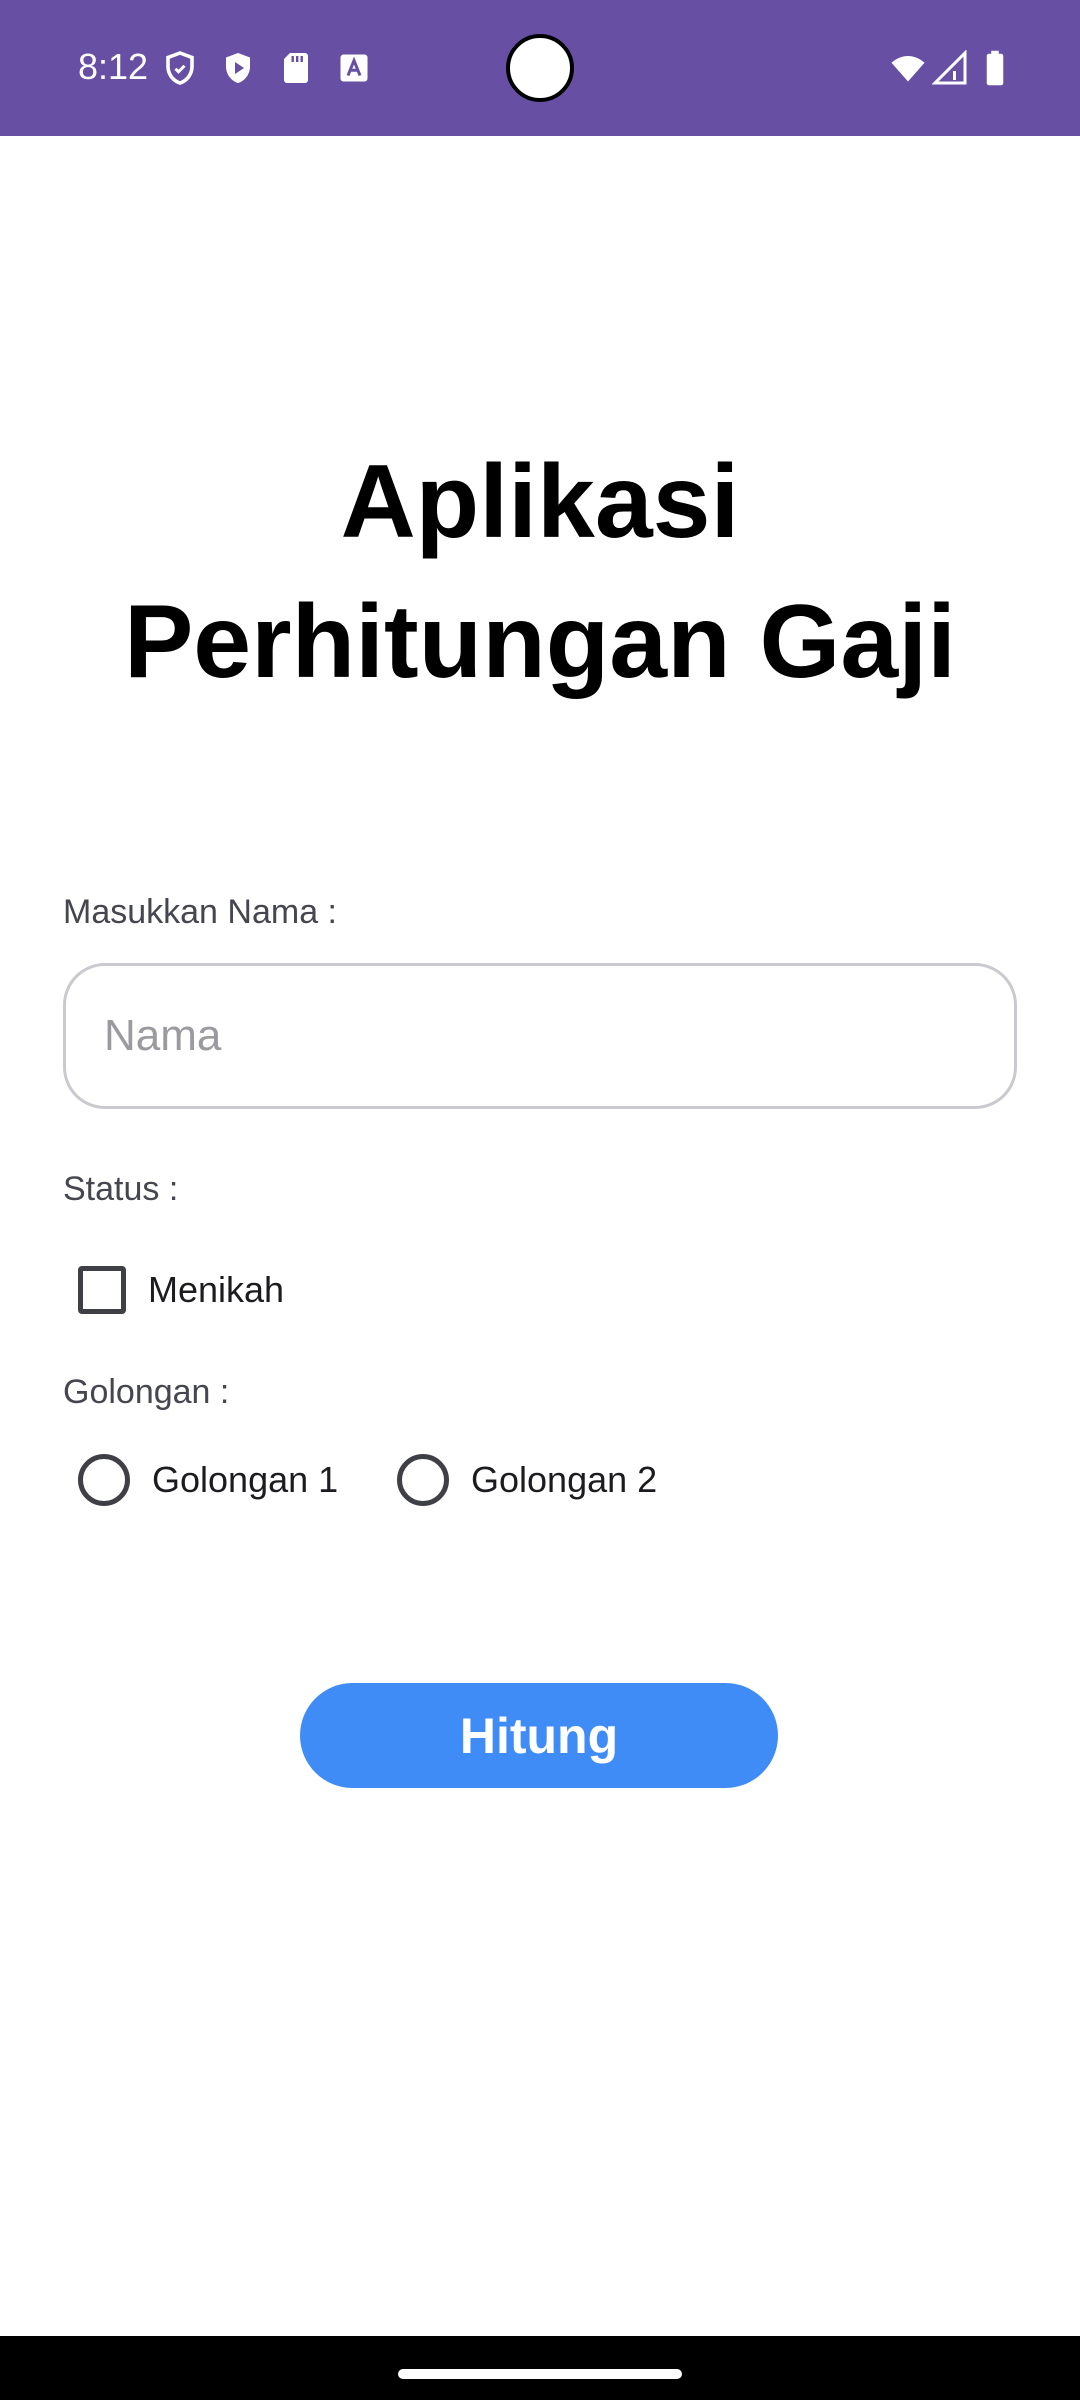 Image resolution: width=1080 pixels, height=2400 pixels. What do you see at coordinates (146, 1392) in the screenshot?
I see `golongan-label: Golongan :` at bounding box center [146, 1392].